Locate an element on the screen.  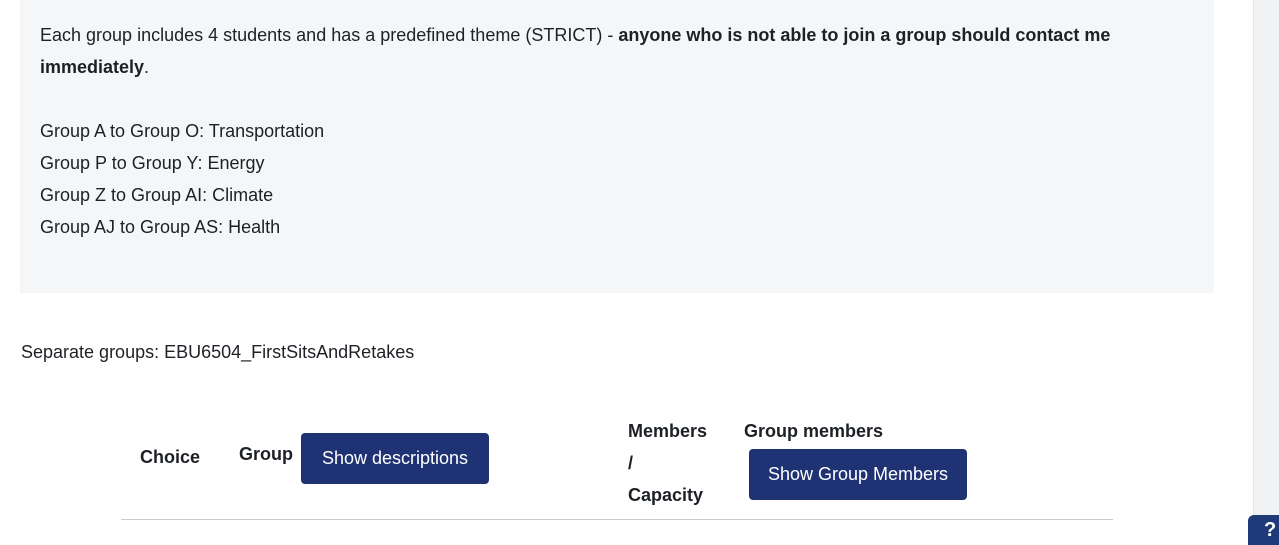
header-members-slash: / is located at coordinates (631, 463).